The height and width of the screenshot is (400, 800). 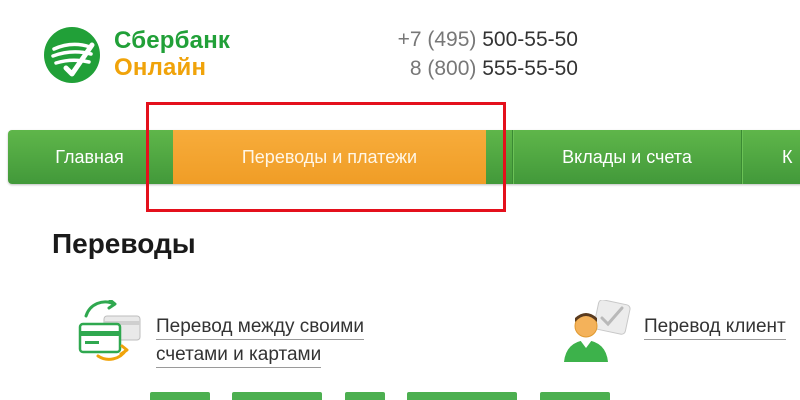 I want to click on phone-number: 555-55-50, so click(x=530, y=68).